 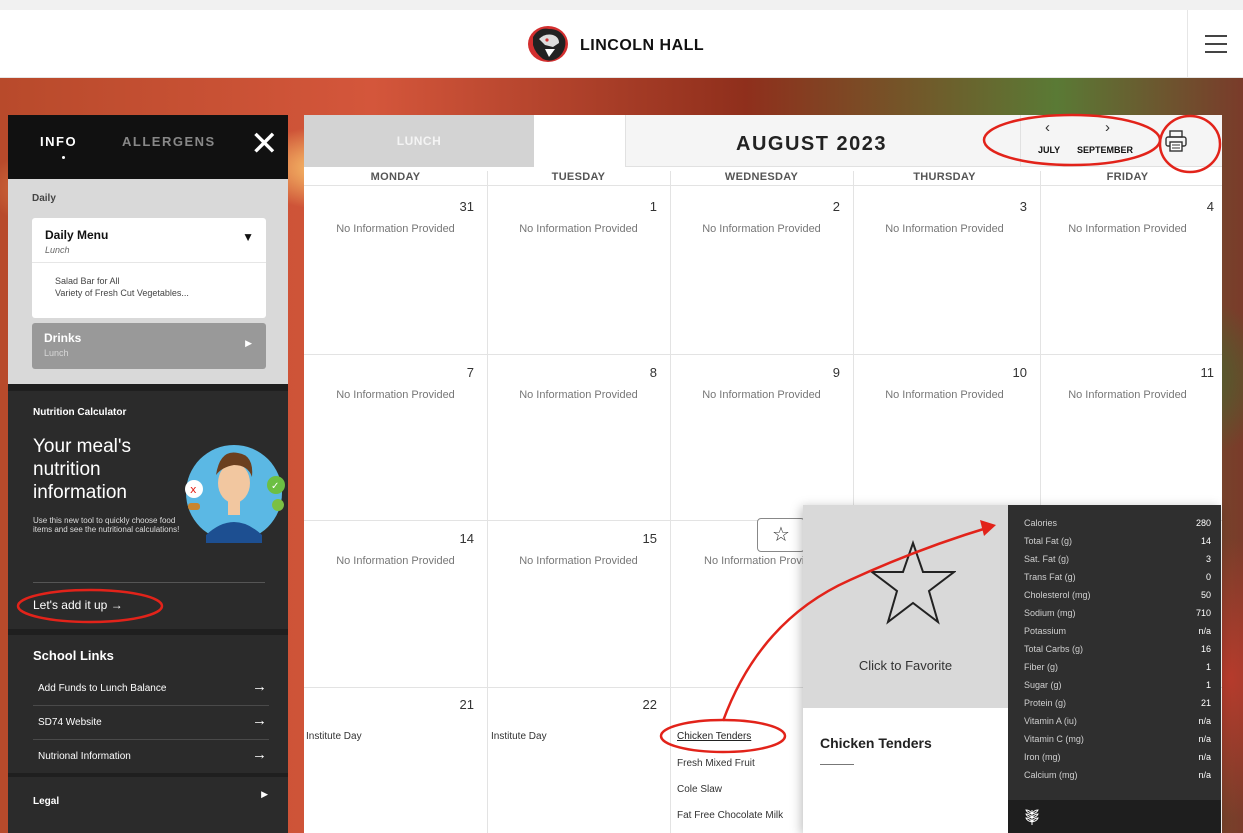 I want to click on close-icon: ✕, so click(x=264, y=144).